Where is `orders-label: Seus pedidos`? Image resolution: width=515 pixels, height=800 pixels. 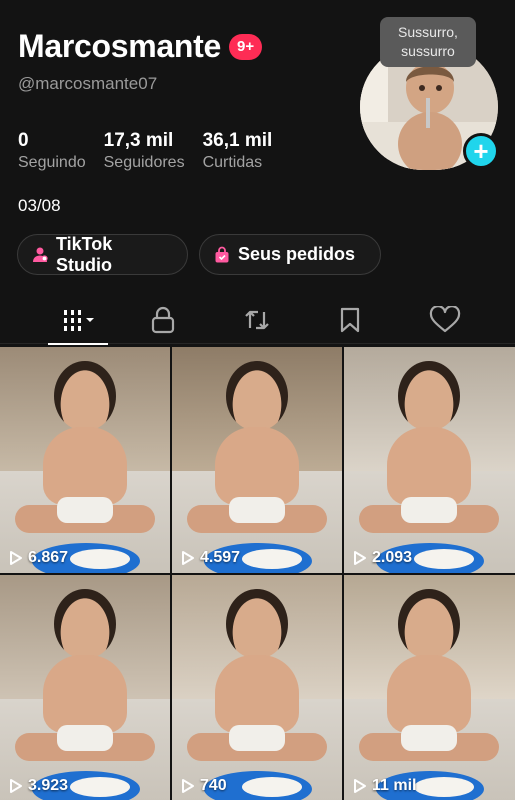 orders-label: Seus pedidos is located at coordinates (297, 254).